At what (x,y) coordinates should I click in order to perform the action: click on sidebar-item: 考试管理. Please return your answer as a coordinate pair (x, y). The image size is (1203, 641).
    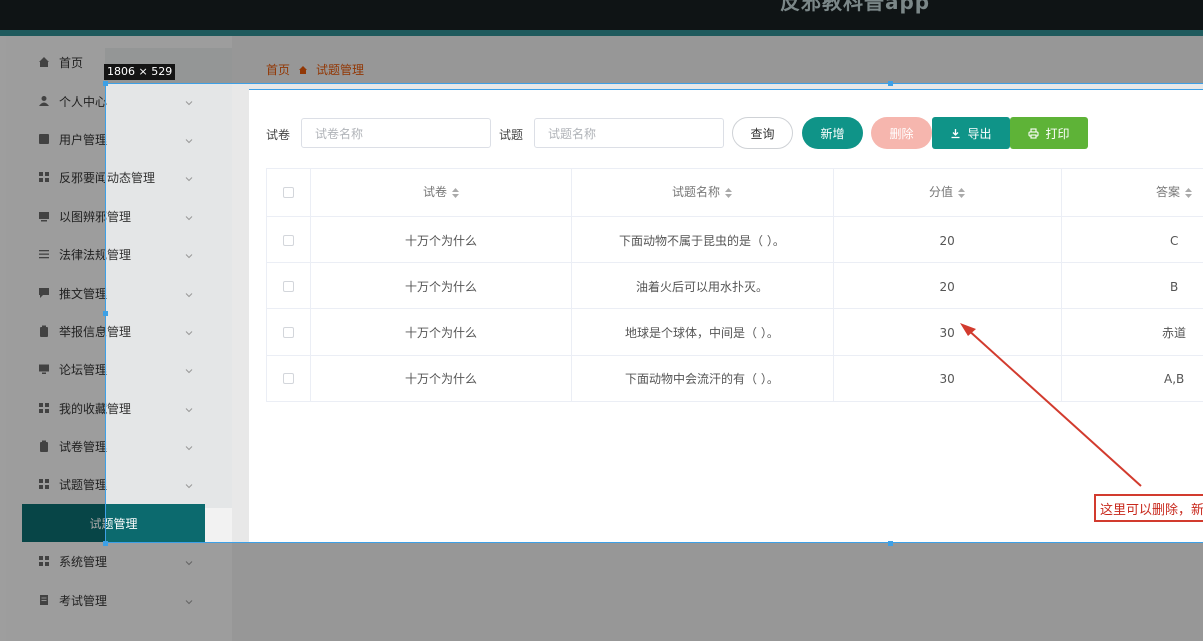
    Looking at the image, I should click on (118, 600).